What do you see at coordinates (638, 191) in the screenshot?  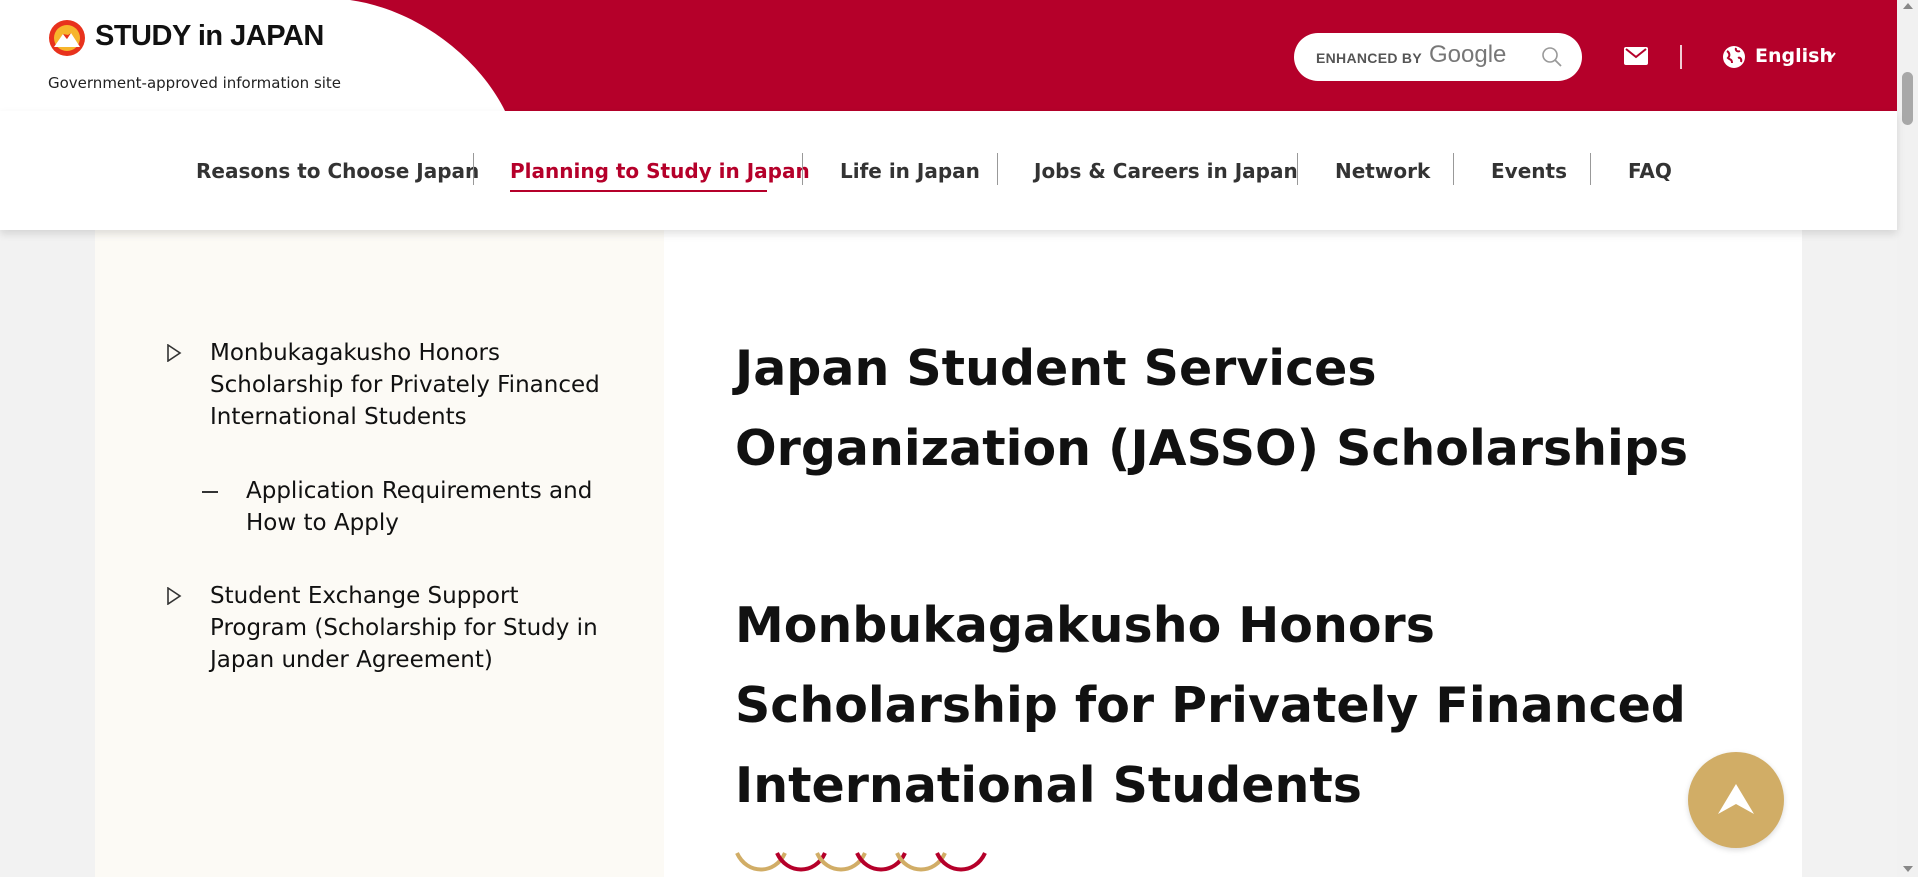 I see `nav-active-underline` at bounding box center [638, 191].